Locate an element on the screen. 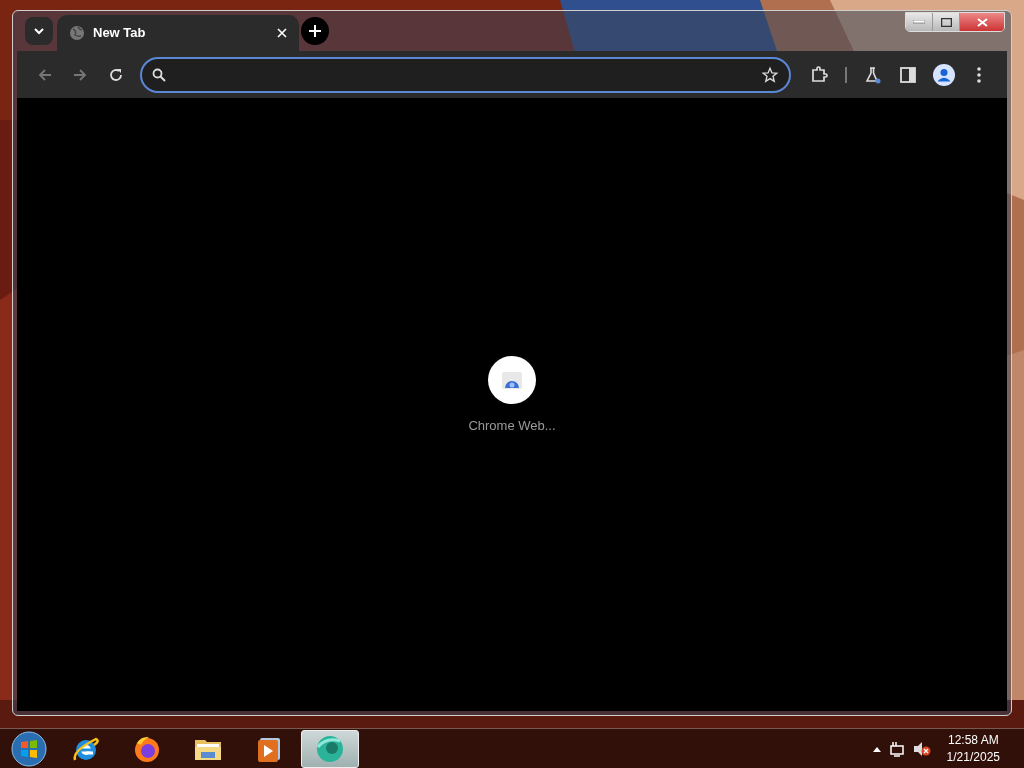 The image size is (1024, 768). clock-time: 12:58 AM is located at coordinates (973, 740).